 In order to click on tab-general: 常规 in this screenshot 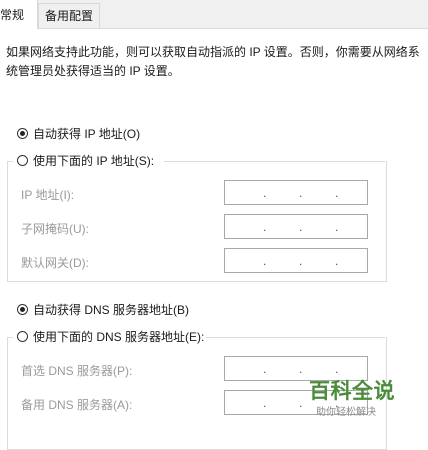, I will do `click(19, 14)`.